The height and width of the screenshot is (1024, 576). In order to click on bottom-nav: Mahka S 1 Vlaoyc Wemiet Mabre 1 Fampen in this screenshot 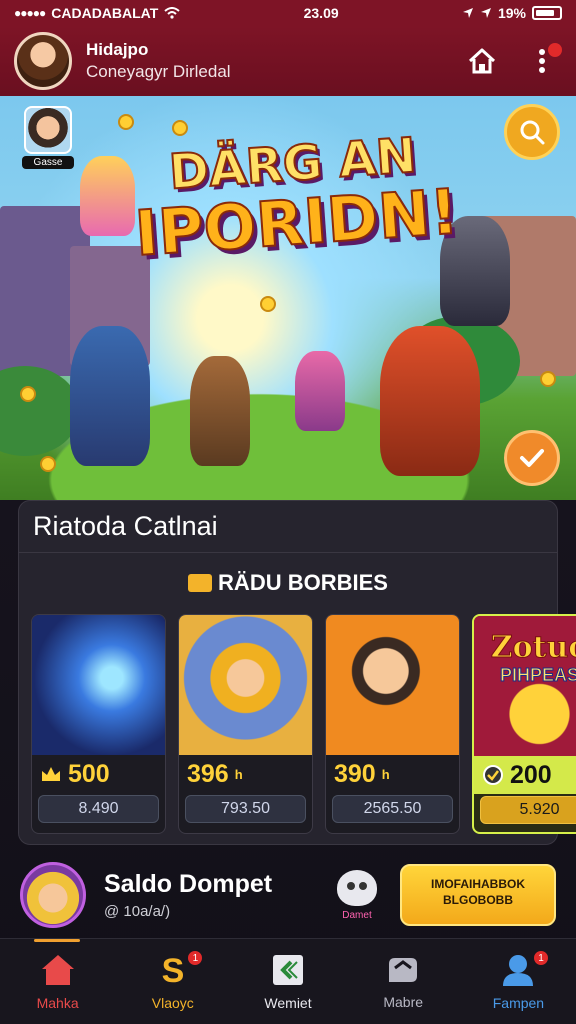, I will do `click(288, 981)`.